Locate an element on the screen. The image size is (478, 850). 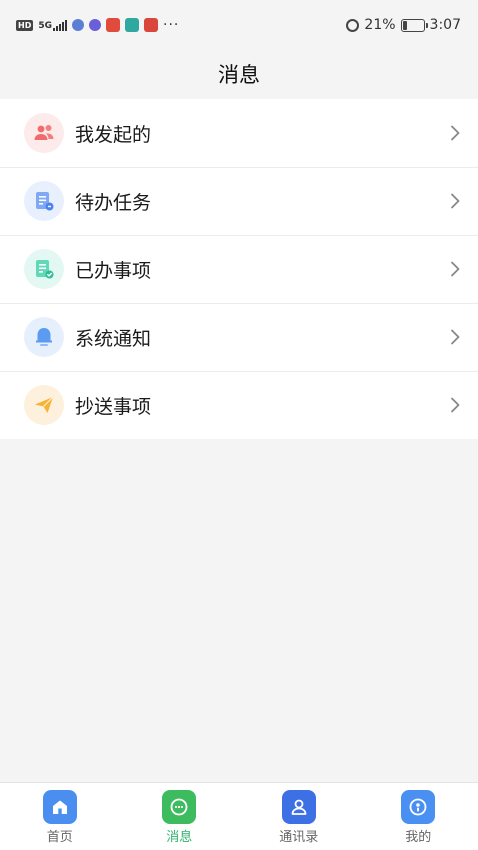
status-bar-left: HD 5G ··· is located at coordinates (97, 25).